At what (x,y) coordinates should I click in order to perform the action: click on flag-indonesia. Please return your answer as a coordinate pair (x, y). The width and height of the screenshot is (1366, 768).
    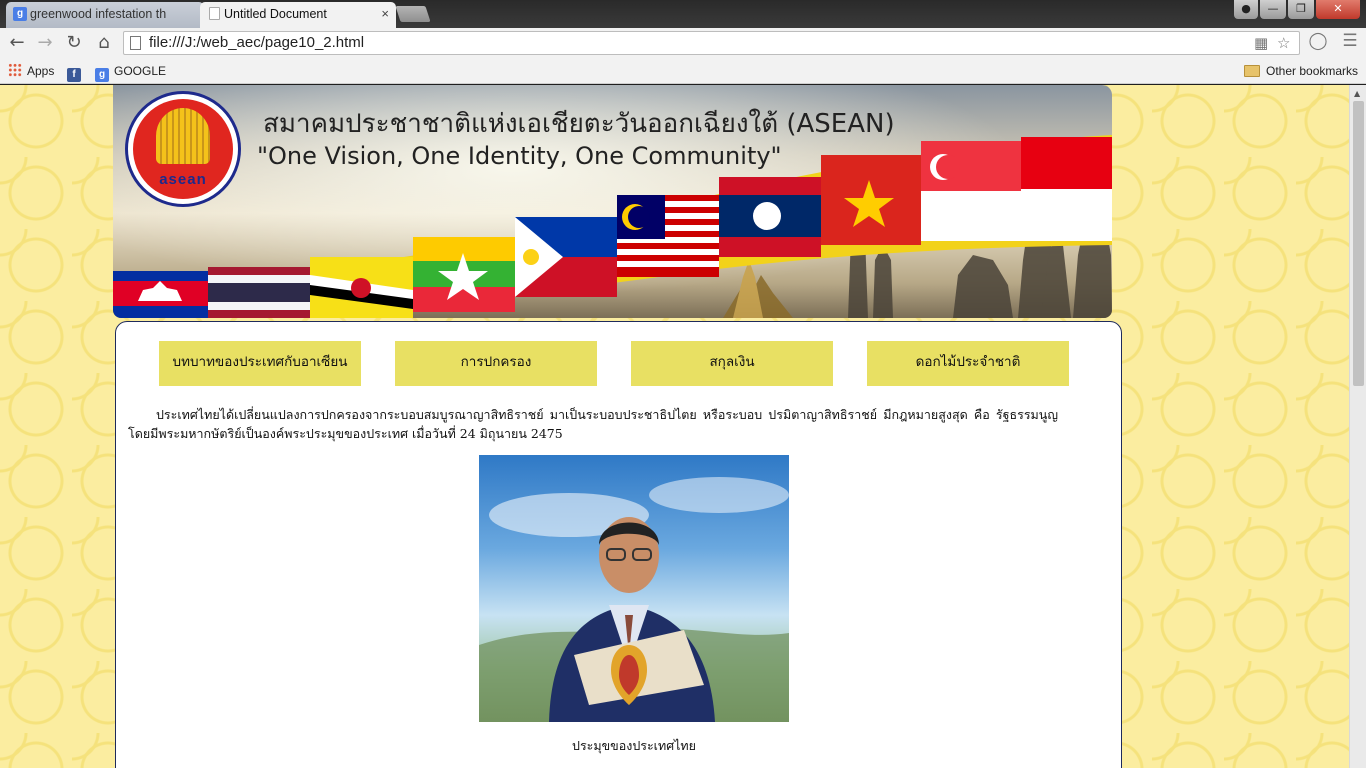
    Looking at the image, I should click on (1066, 189).